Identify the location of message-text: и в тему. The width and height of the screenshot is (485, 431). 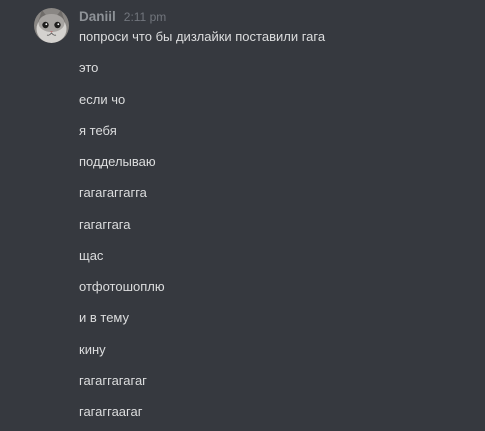
(104, 318).